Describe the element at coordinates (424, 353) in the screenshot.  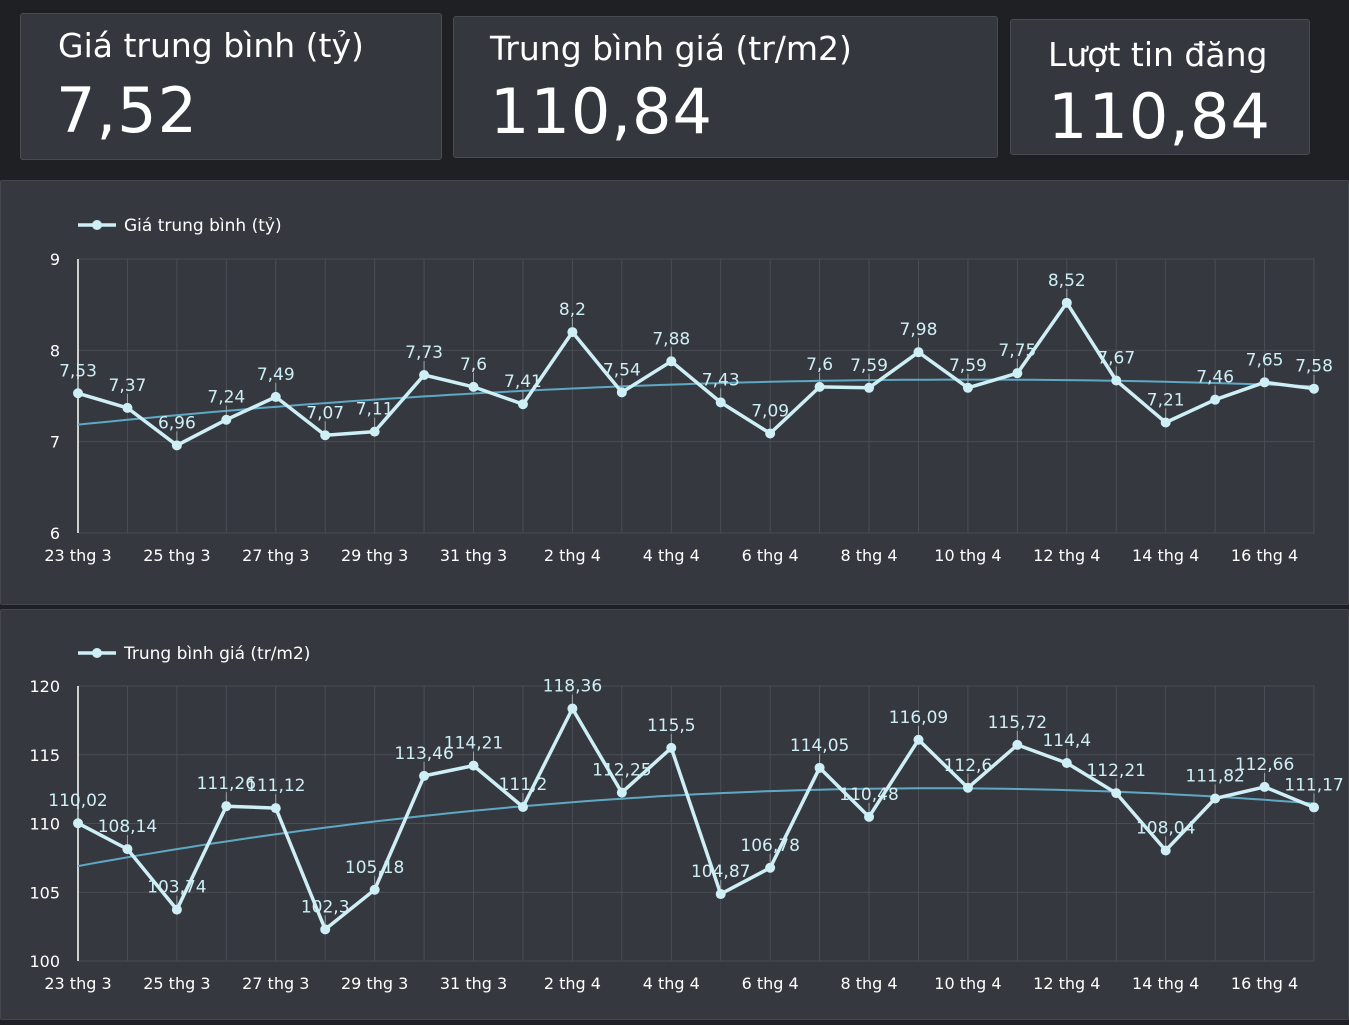
I see `data-label: 7,73` at that location.